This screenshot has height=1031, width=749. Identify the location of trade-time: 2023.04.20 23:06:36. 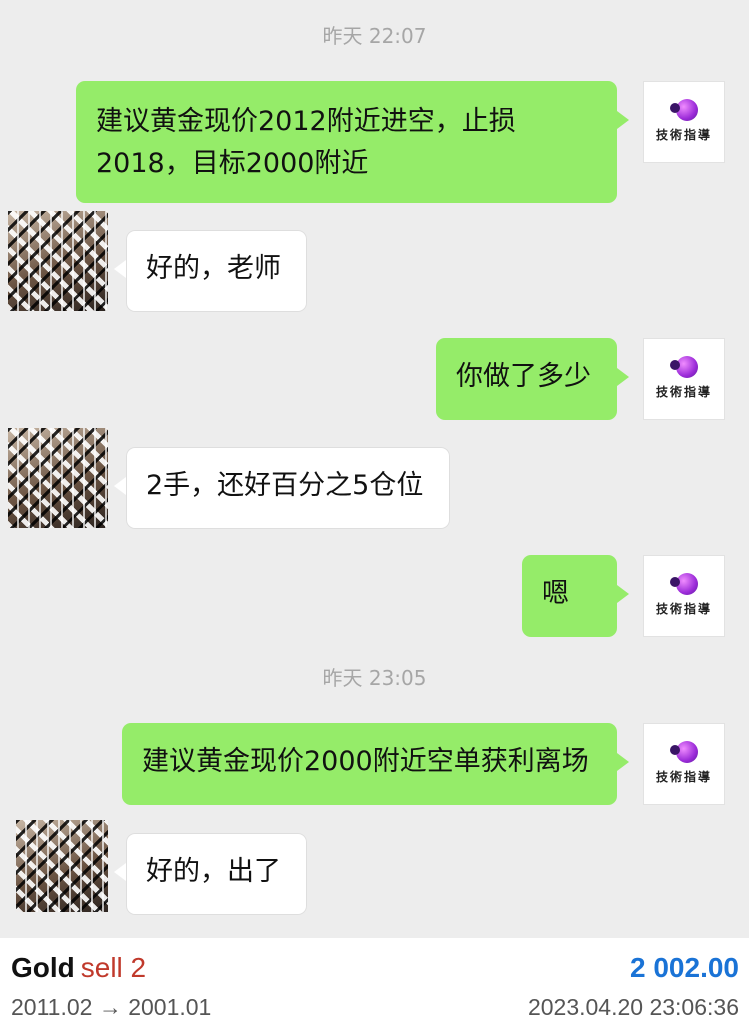
(633, 1007).